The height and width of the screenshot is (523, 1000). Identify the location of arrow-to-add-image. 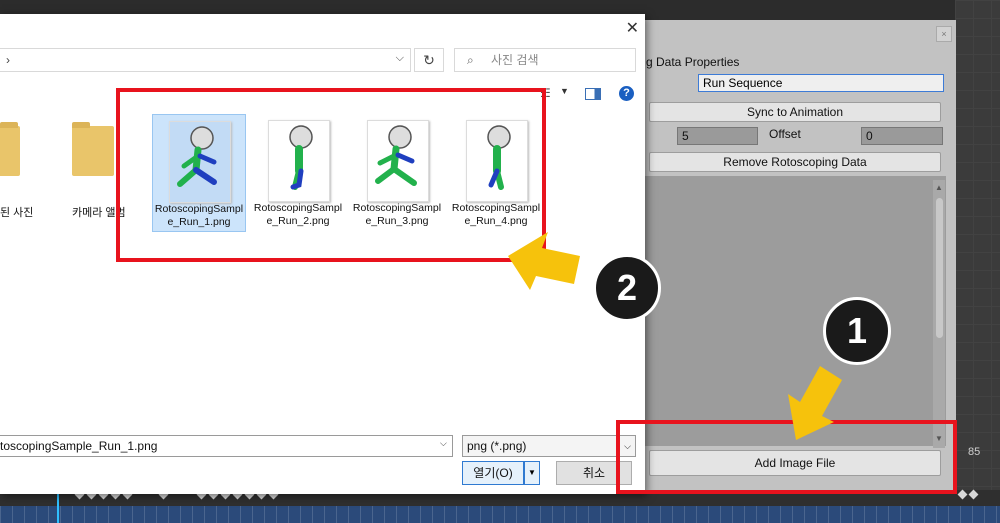
(815, 403).